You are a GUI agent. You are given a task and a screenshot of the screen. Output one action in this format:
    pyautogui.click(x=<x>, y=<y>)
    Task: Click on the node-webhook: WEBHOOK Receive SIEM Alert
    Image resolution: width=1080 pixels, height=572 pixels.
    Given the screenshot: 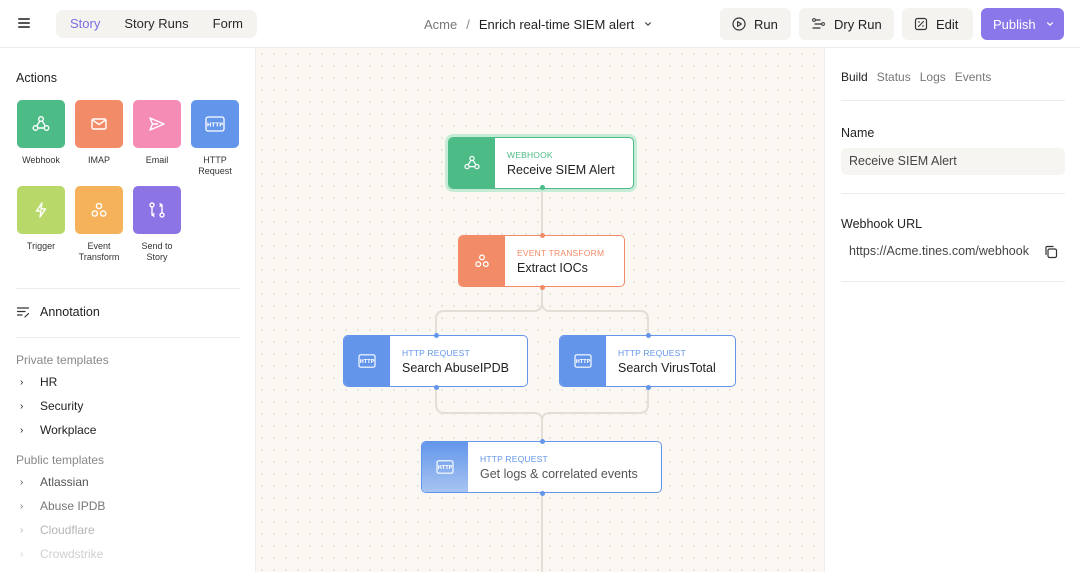 What is the action you would take?
    pyautogui.click(x=541, y=163)
    